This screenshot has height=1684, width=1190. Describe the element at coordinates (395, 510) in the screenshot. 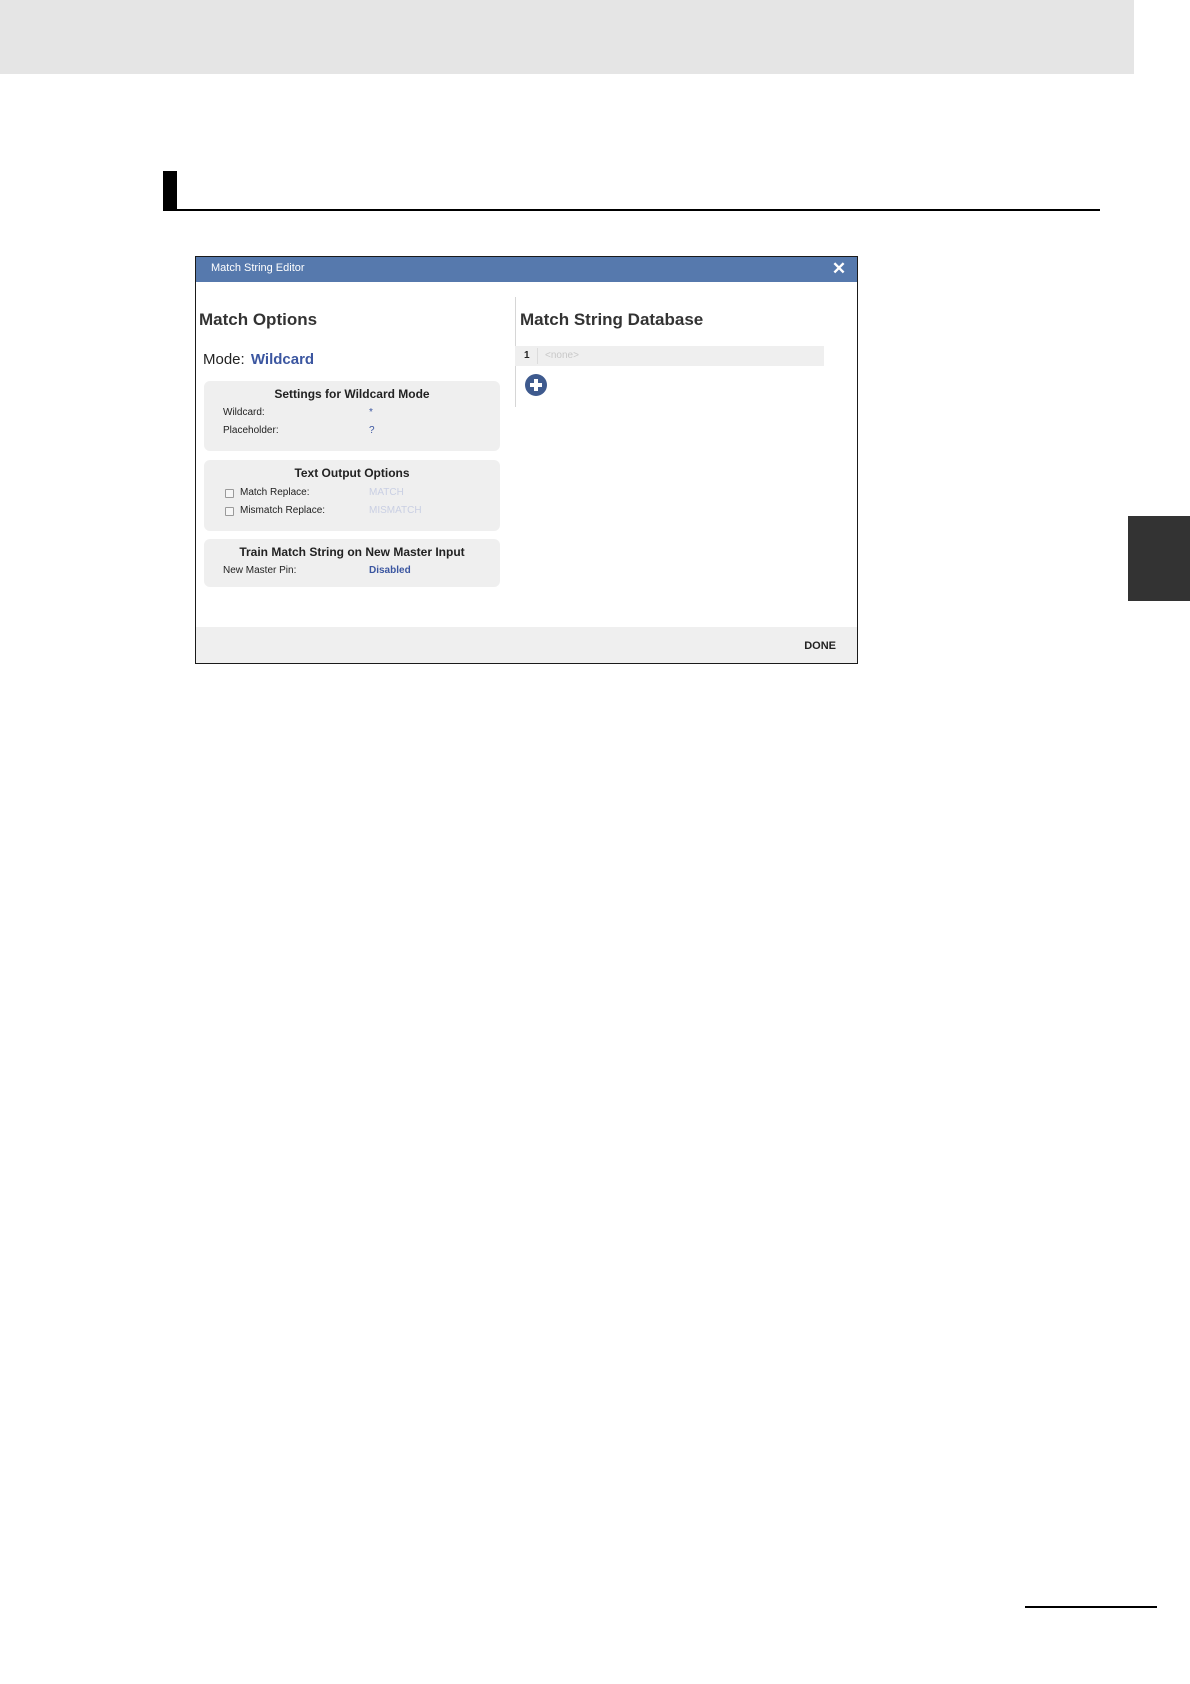

I see `mismatch-replace-value: MISMATCH` at that location.